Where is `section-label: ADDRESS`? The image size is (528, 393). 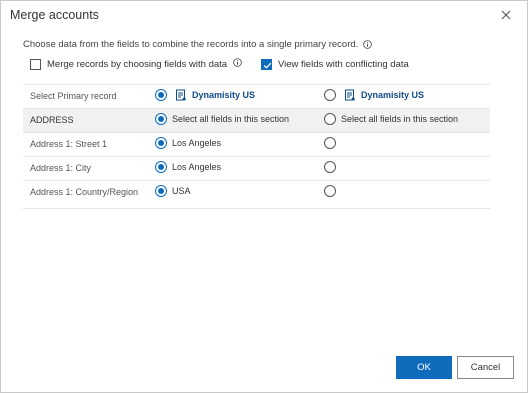 section-label: ADDRESS is located at coordinates (52, 120).